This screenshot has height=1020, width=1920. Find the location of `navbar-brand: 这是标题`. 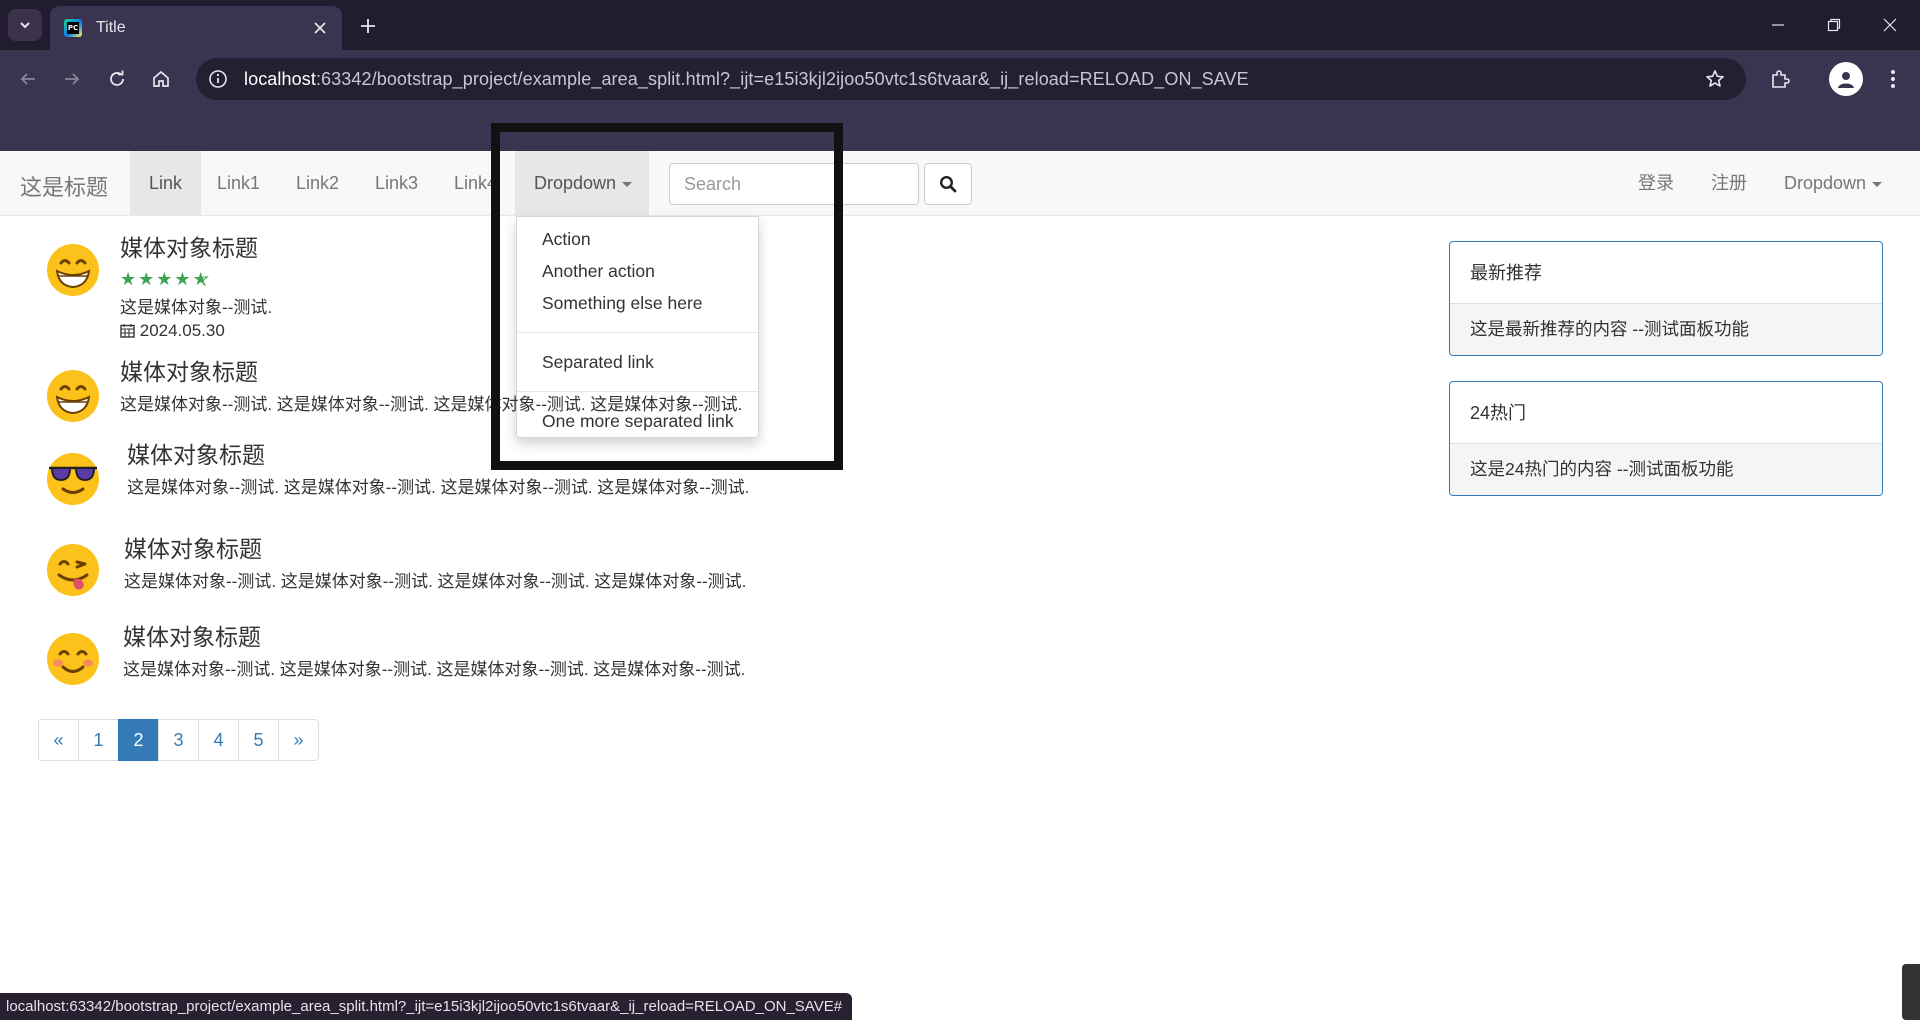

navbar-brand: 这是标题 is located at coordinates (64, 186).